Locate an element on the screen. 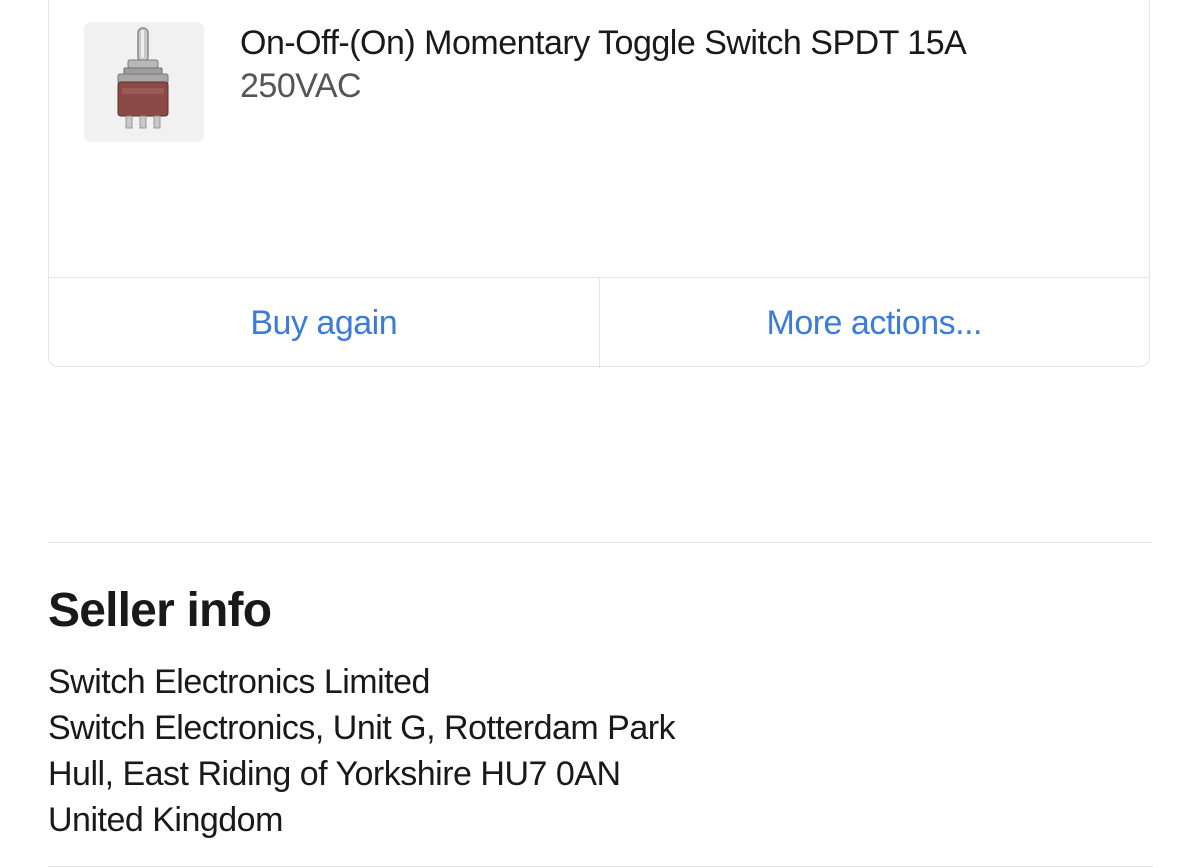 The height and width of the screenshot is (868, 1189). product-thumbnail is located at coordinates (144, 82).